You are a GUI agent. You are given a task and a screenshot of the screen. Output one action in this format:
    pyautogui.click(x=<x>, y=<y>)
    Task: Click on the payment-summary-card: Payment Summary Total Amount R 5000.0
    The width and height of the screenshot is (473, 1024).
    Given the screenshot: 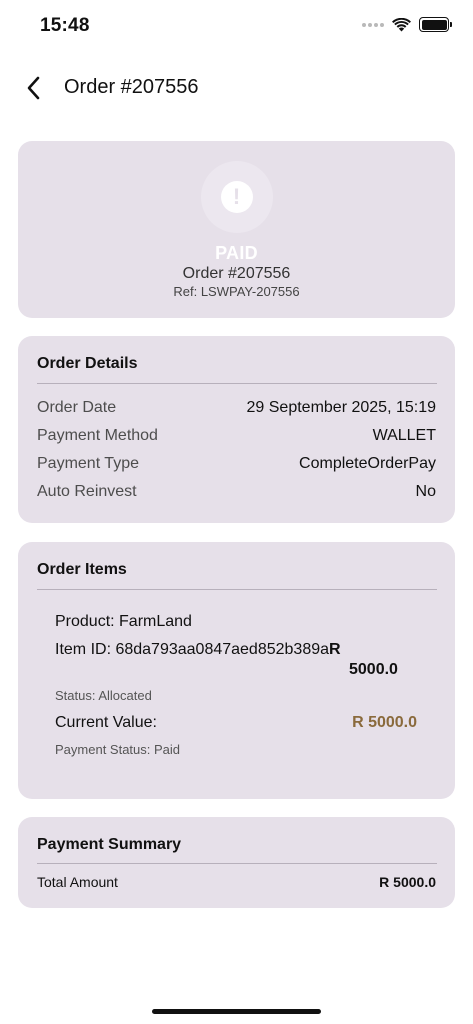 What is the action you would take?
    pyautogui.click(x=236, y=862)
    